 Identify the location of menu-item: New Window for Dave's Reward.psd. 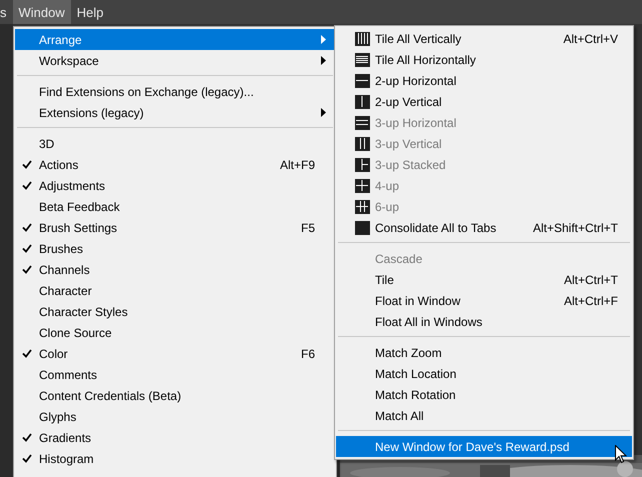
(484, 446).